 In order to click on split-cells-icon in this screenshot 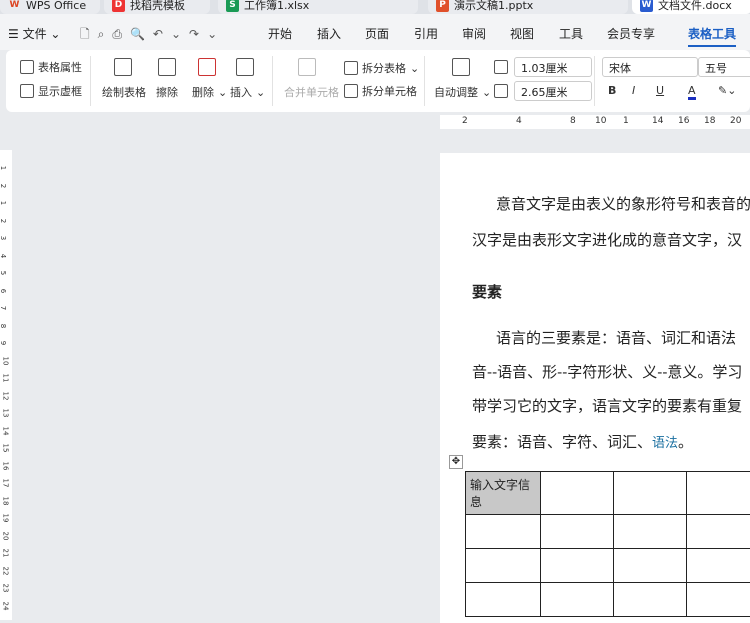, I will do `click(351, 91)`.